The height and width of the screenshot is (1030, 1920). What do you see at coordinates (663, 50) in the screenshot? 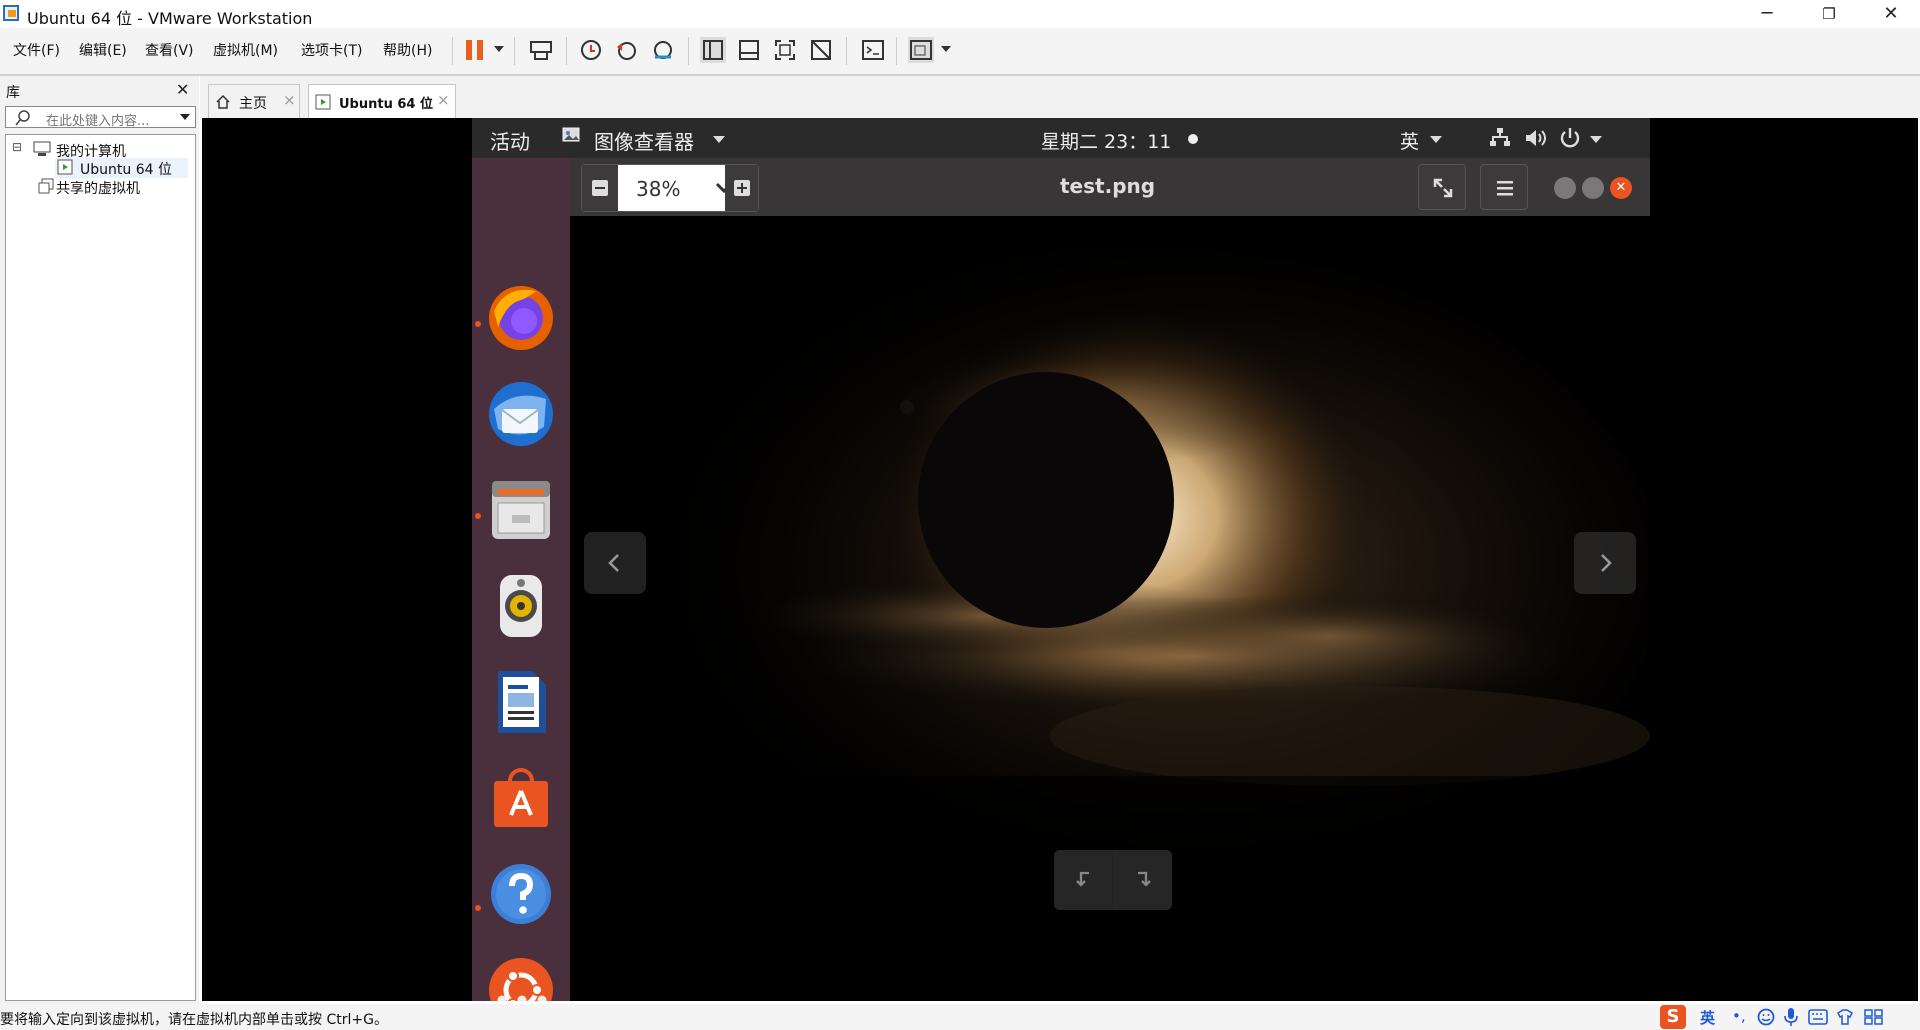
I see `snapshot-manager-icon` at bounding box center [663, 50].